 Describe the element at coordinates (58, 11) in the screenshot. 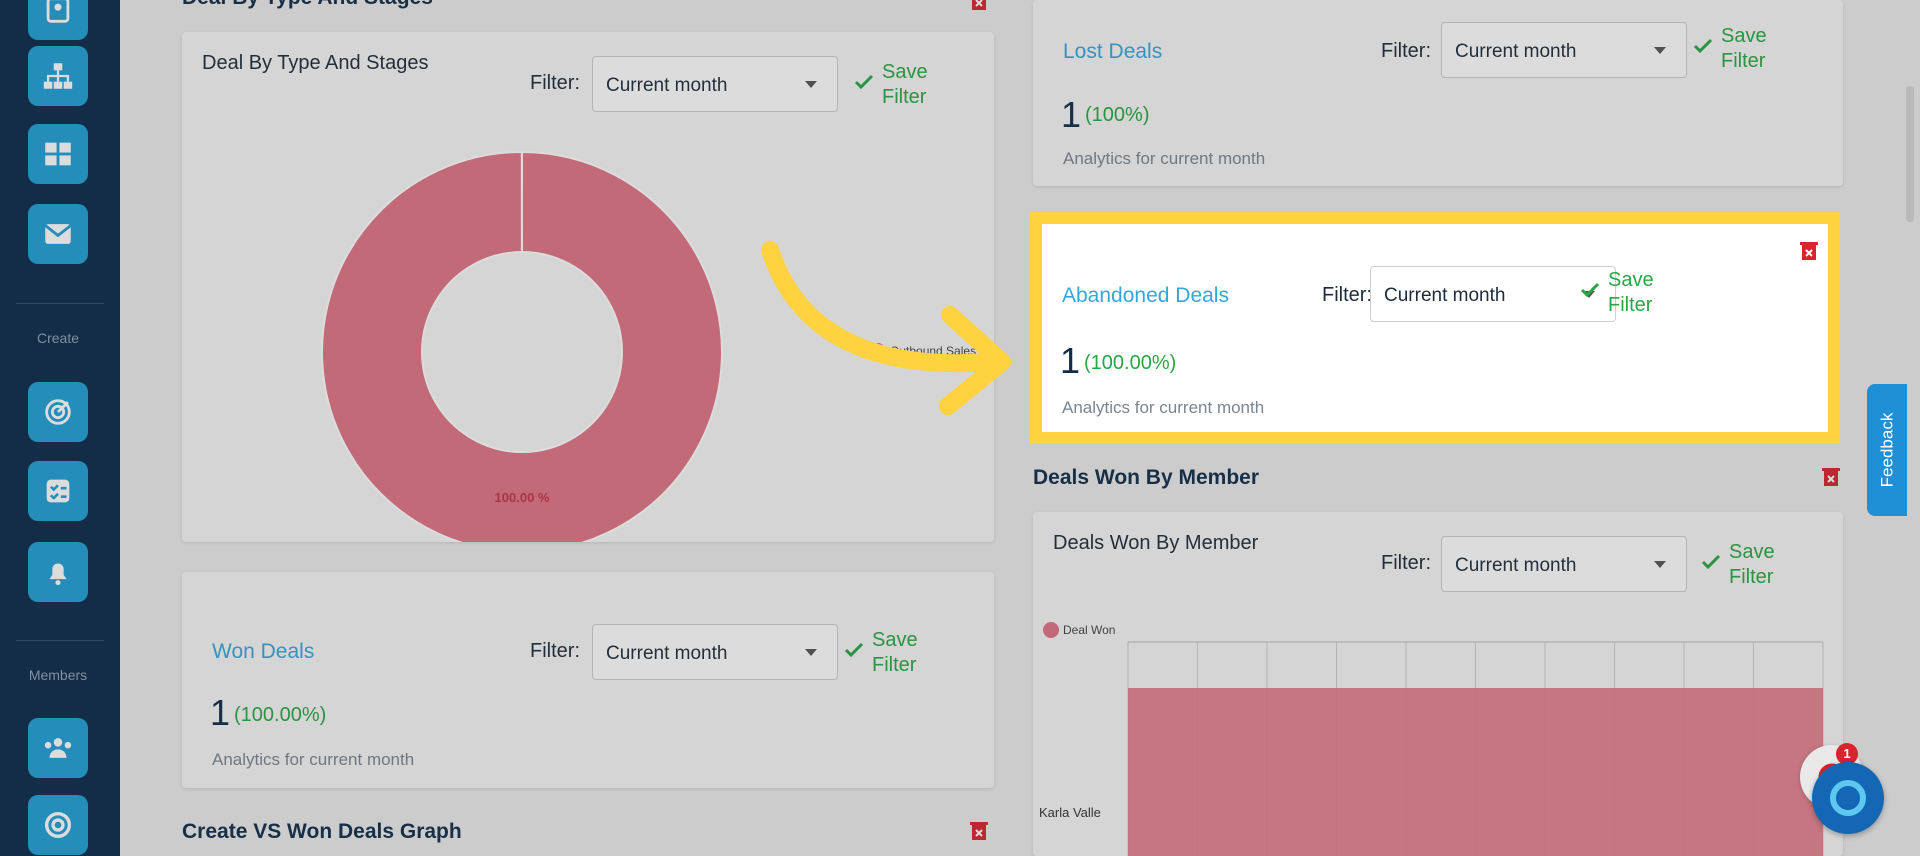

I see `contacts-icon` at that location.